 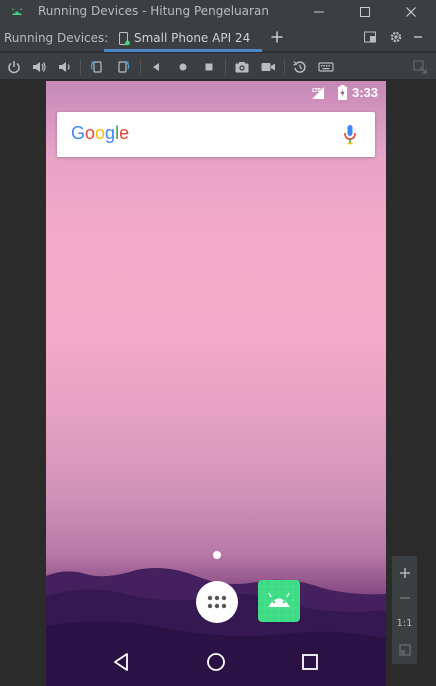 What do you see at coordinates (17, 12) in the screenshot?
I see `android-studio-icon` at bounding box center [17, 12].